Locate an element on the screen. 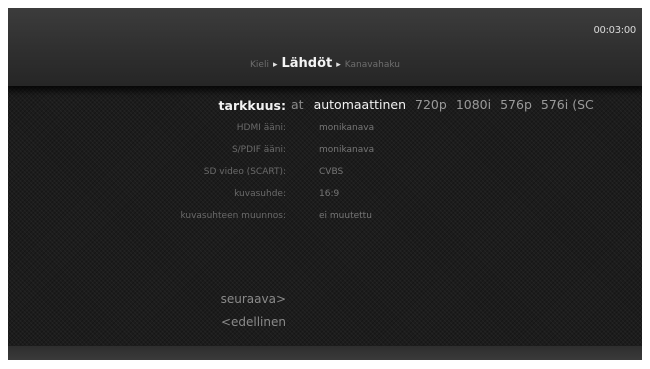 The width and height of the screenshot is (650, 369). aspect-conversion-label: kuvasuhteen muunnos: is located at coordinates (233, 216).